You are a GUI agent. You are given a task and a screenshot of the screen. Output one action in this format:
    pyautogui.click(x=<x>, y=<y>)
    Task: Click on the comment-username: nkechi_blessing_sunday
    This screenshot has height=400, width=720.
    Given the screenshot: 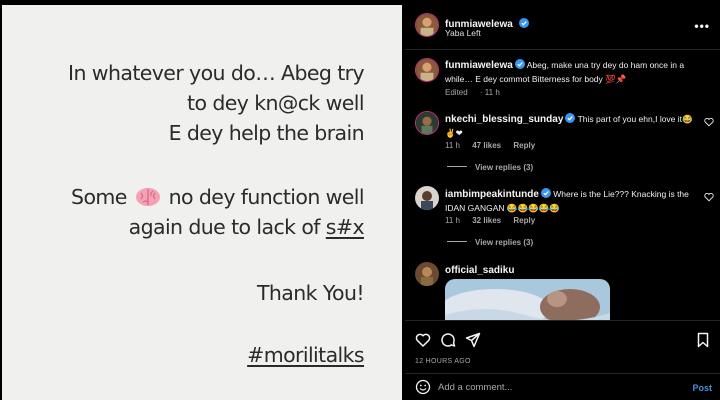 What is the action you would take?
    pyautogui.click(x=504, y=119)
    